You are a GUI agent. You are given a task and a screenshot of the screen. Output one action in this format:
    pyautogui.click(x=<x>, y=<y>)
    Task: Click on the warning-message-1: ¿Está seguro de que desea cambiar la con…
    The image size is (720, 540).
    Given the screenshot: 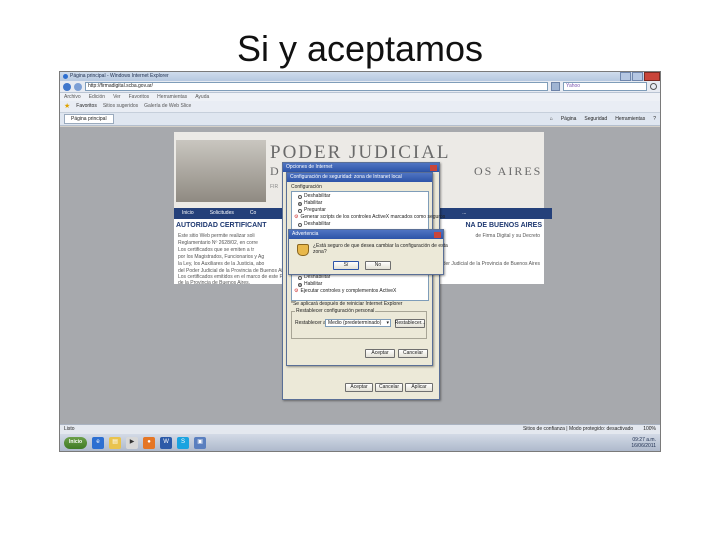 What is the action you would take?
    pyautogui.click(x=380, y=246)
    